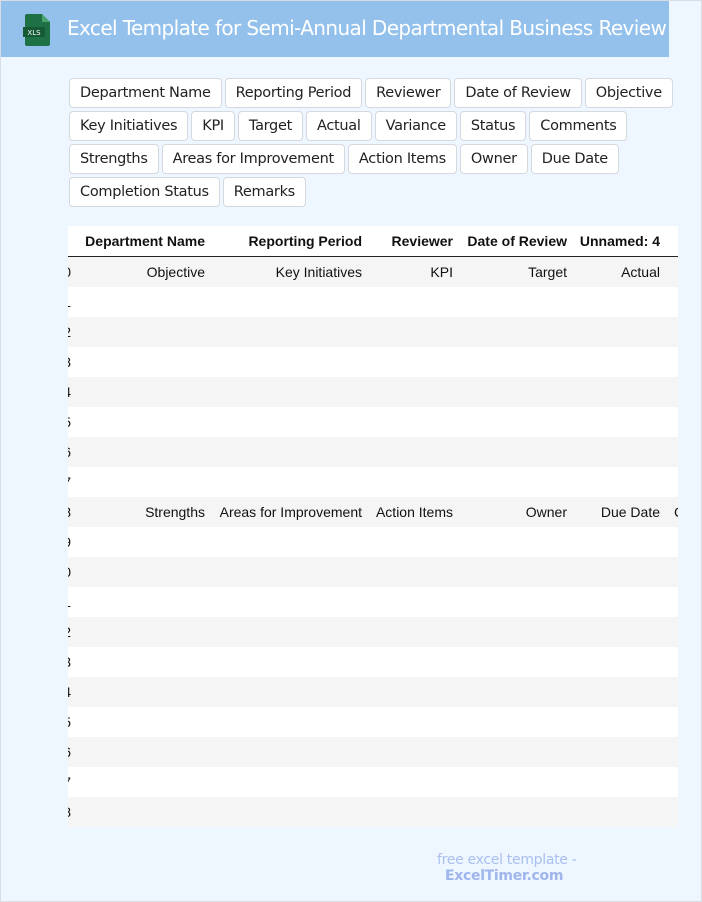 This screenshot has width=702, height=902. I want to click on table-cell: Department Name, so click(145, 241).